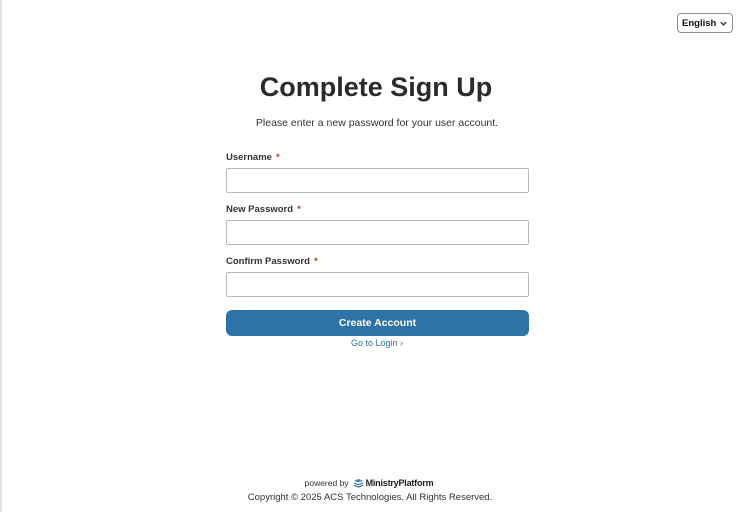 The height and width of the screenshot is (512, 736). Describe the element at coordinates (268, 261) in the screenshot. I see `confirm-password-label-text: Confirm Password` at that location.